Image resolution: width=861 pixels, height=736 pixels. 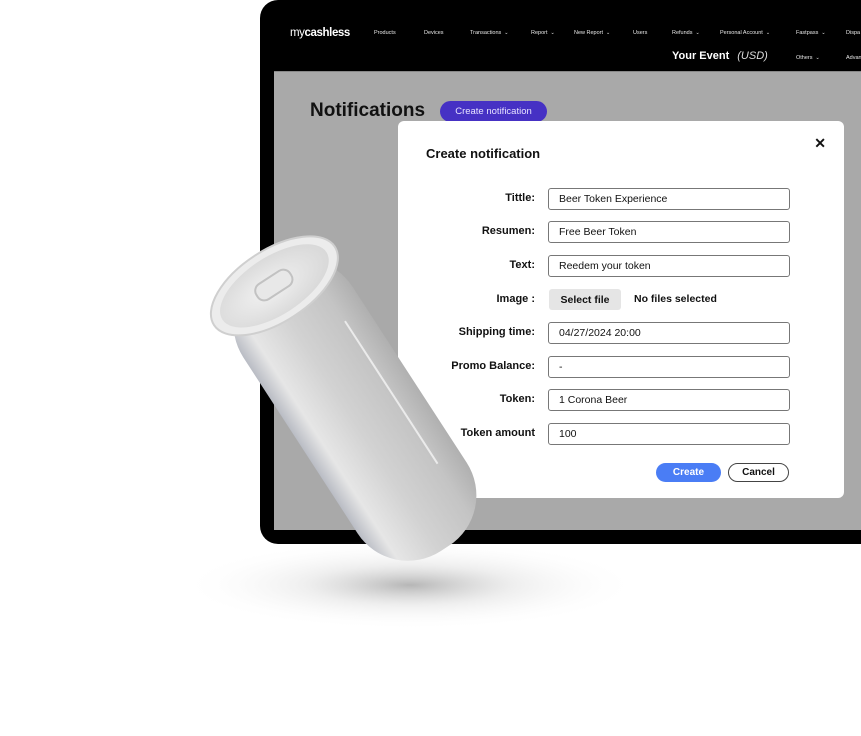 I want to click on form-row-text: Text: Reedem your token, so click(x=621, y=266).